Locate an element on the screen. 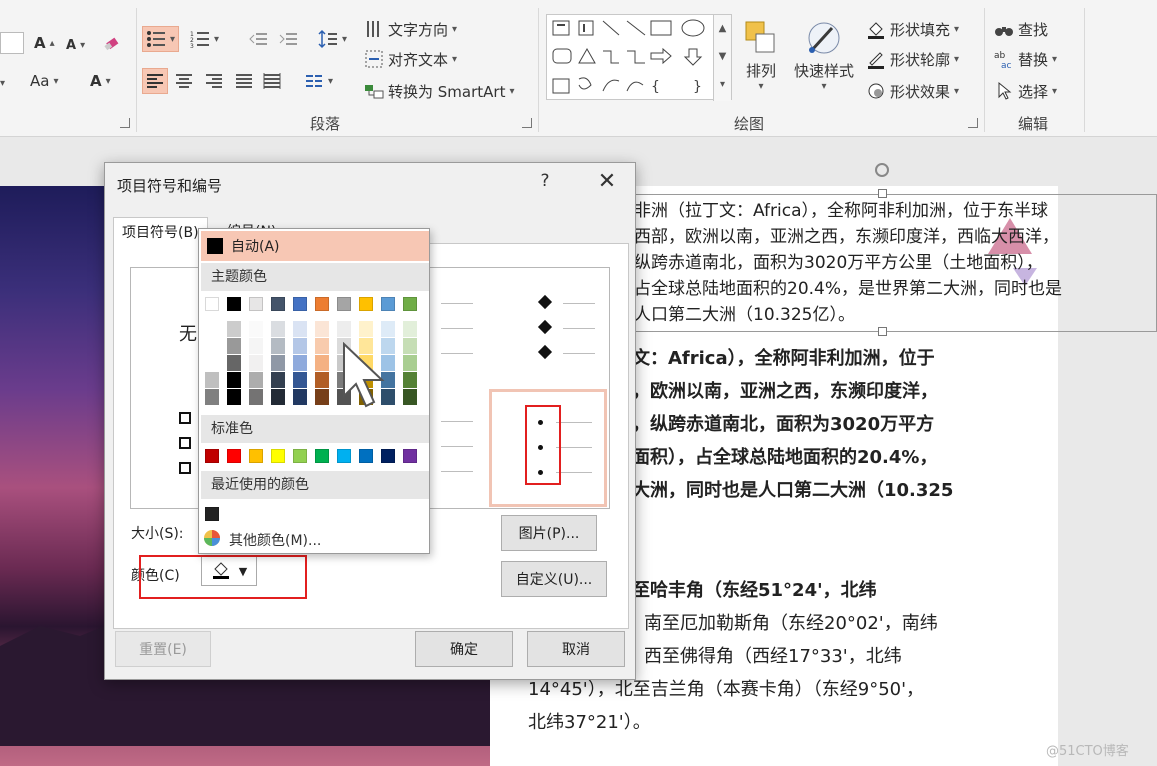 This screenshot has width=1157, height=766. align-left-button is located at coordinates (155, 81).